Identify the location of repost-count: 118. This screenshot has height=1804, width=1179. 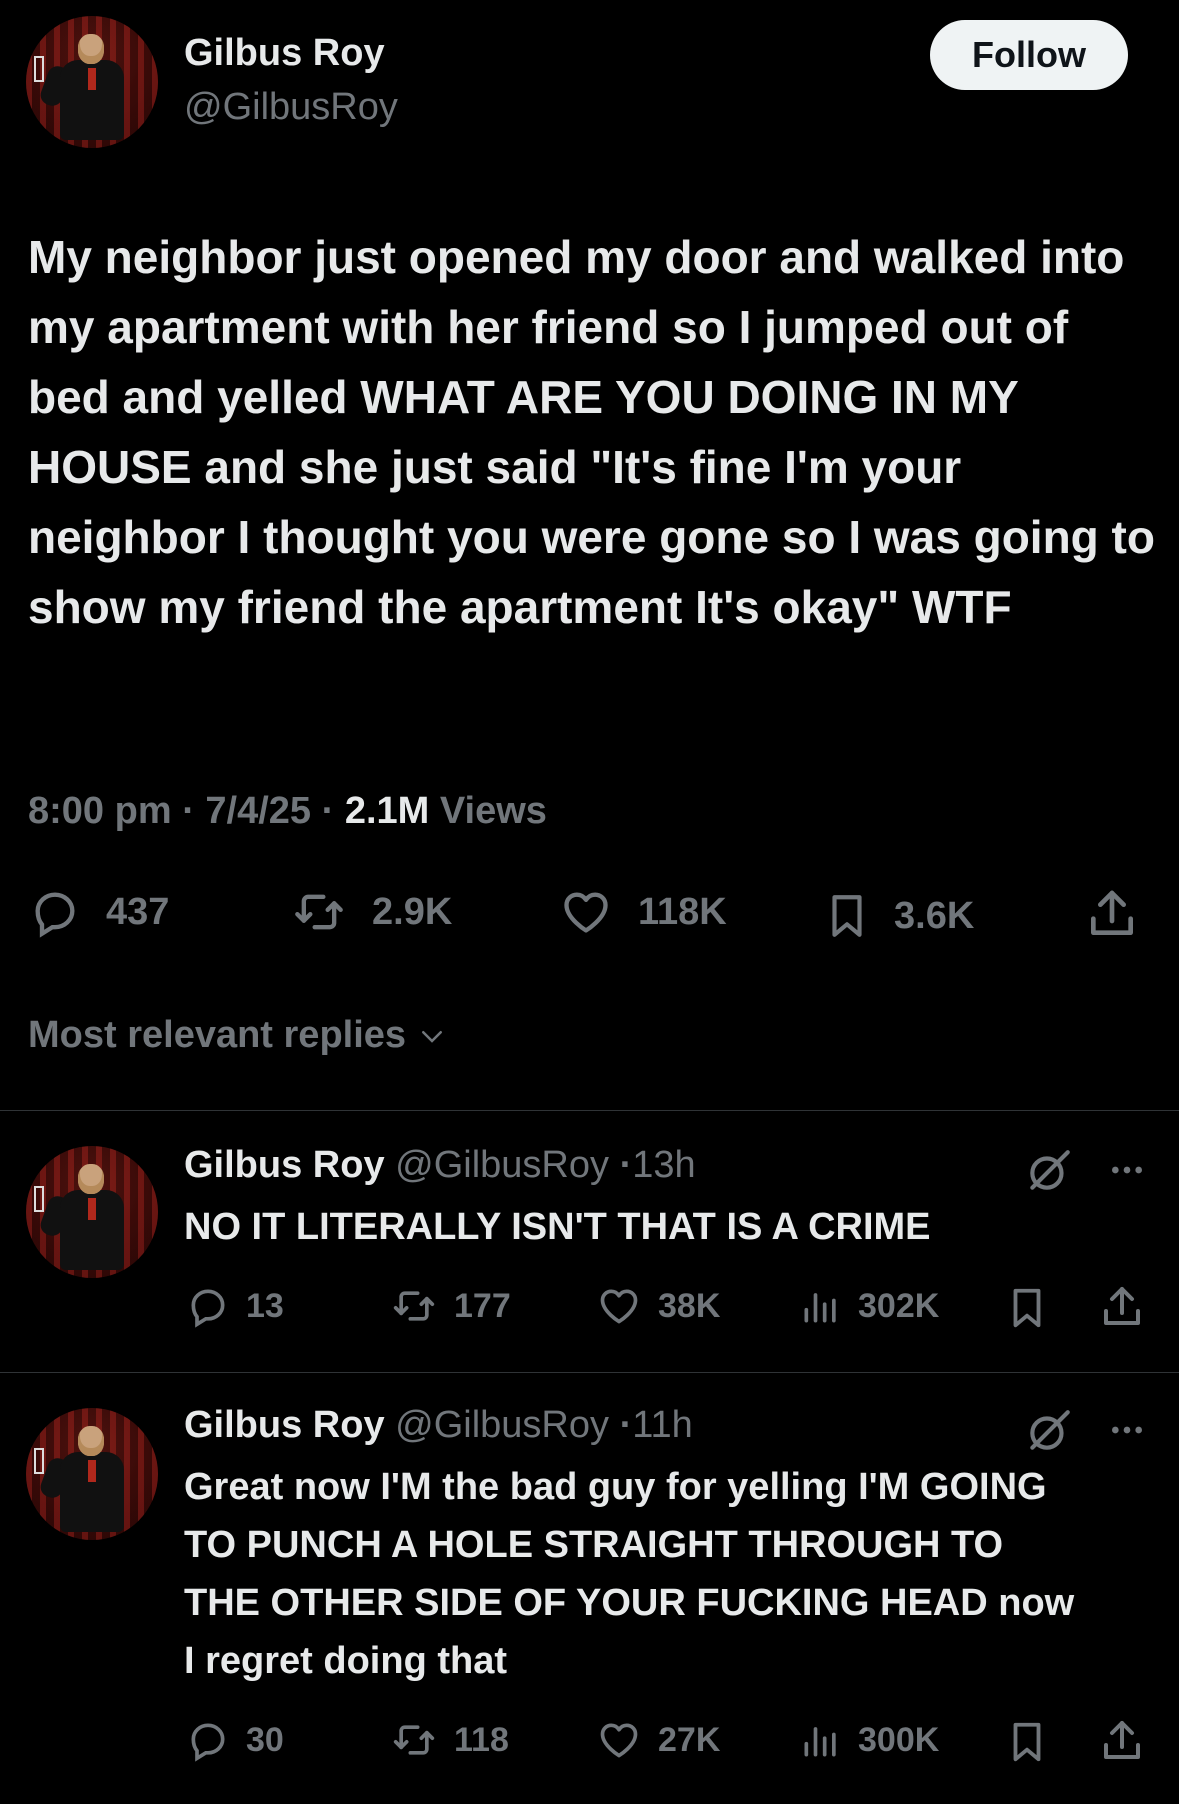
(481, 1739).